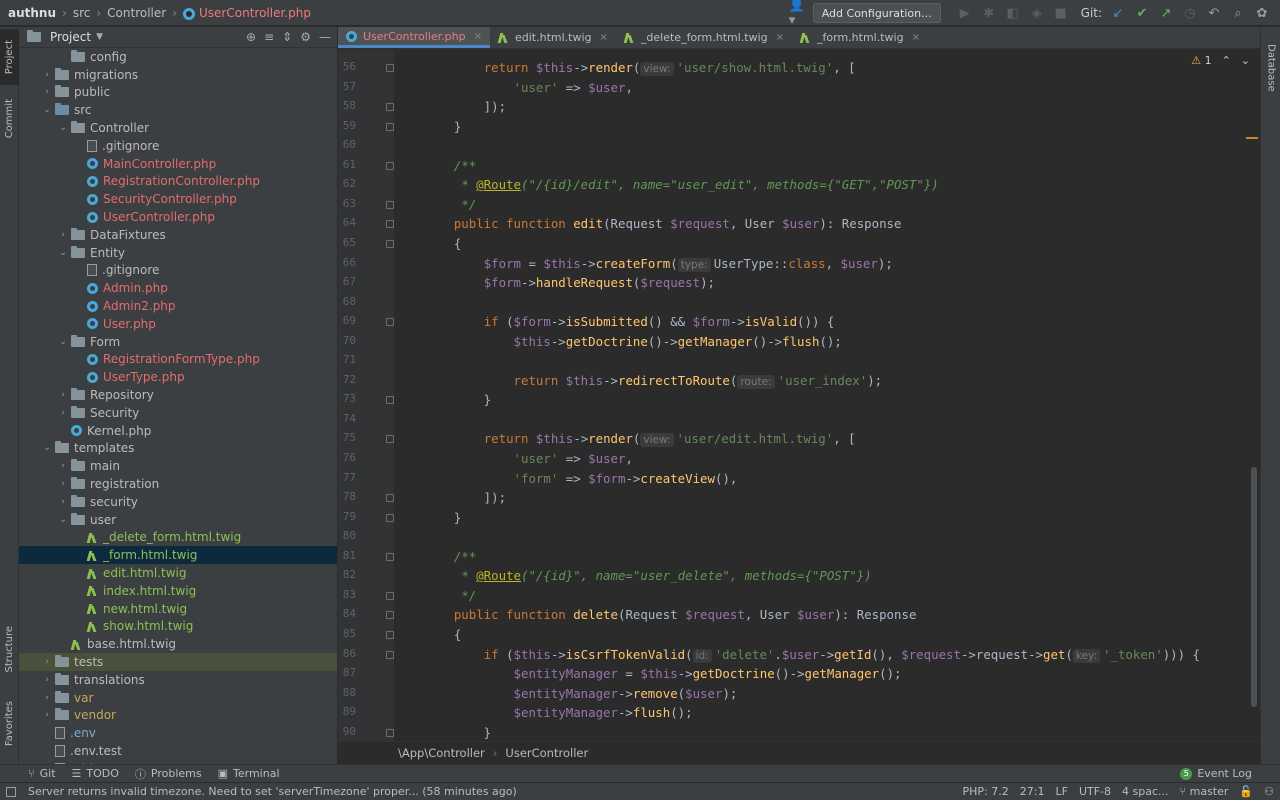 The height and width of the screenshot is (800, 1280). What do you see at coordinates (450, 595) in the screenshot?
I see `code-line: */` at bounding box center [450, 595].